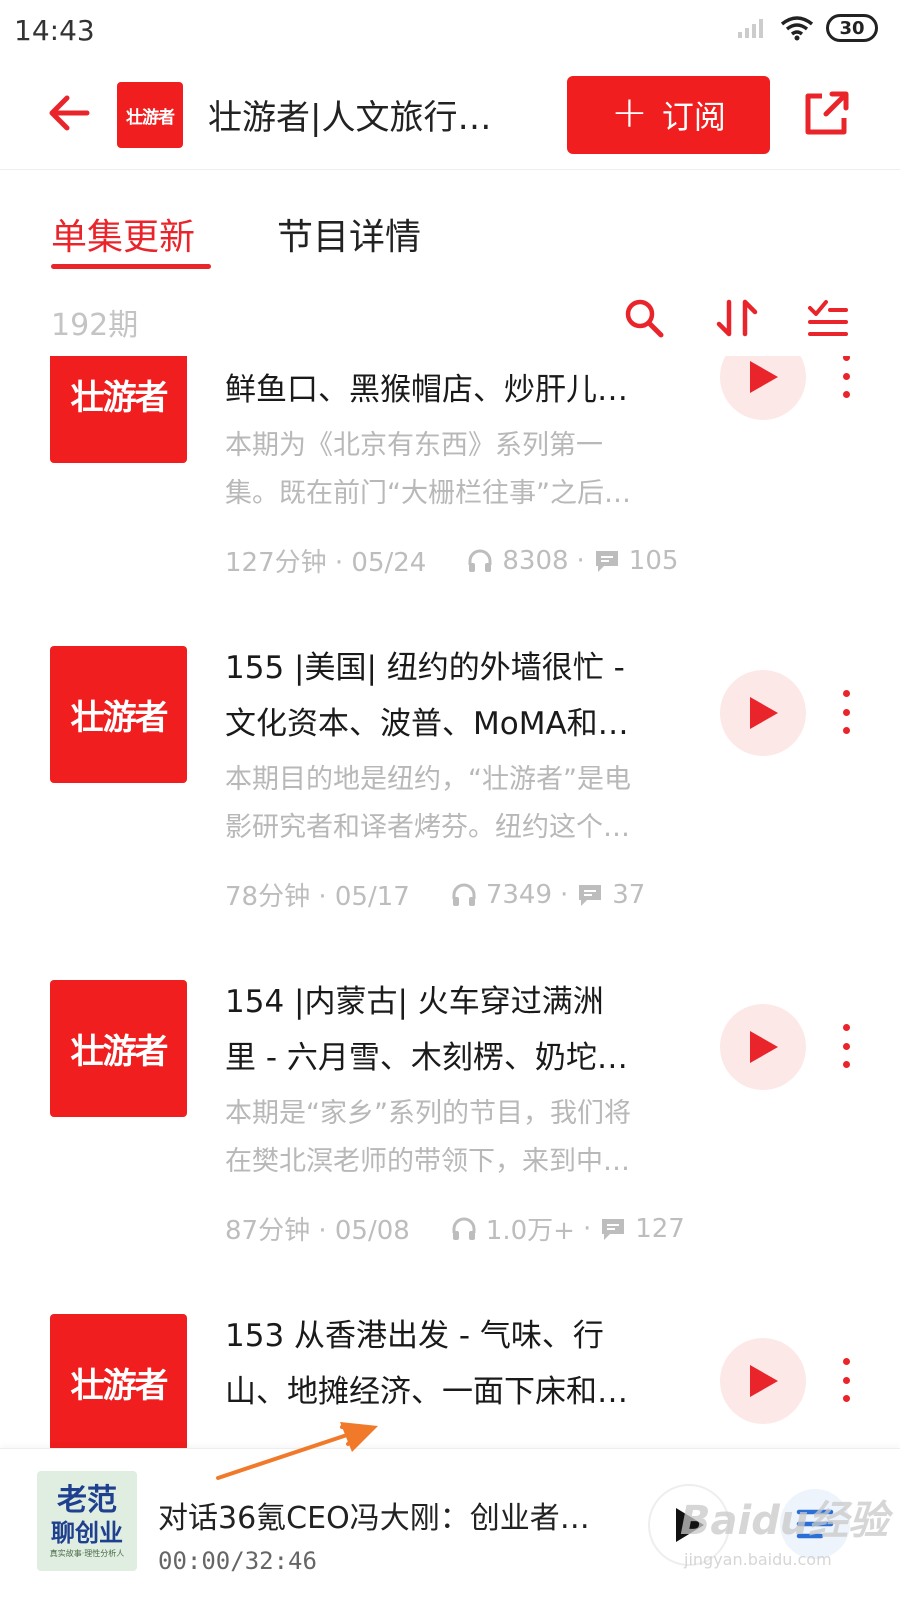 Image resolution: width=900 pixels, height=1600 pixels. What do you see at coordinates (758, 1559) in the screenshot?
I see `watermark-sub: jingyan.baidu.com` at bounding box center [758, 1559].